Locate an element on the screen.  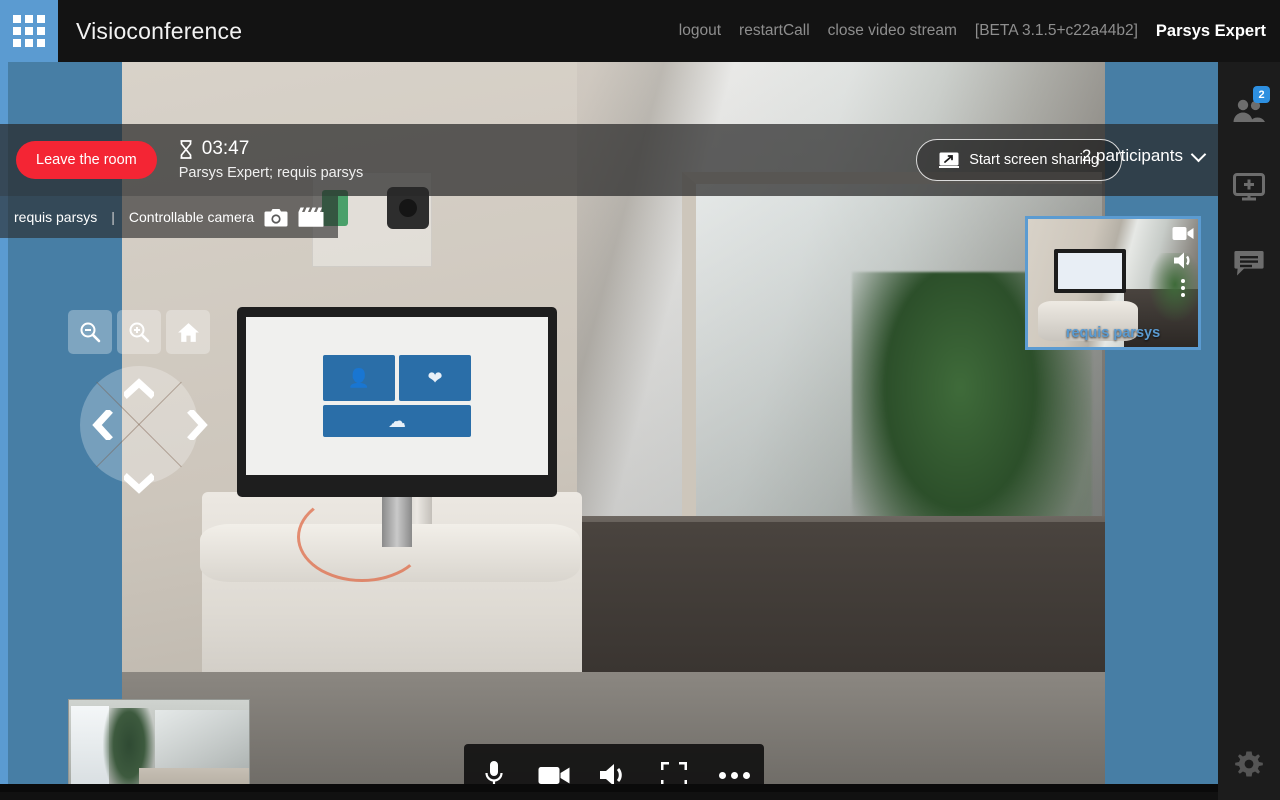
sidebar-item-chat is located at coordinates (1249, 263).